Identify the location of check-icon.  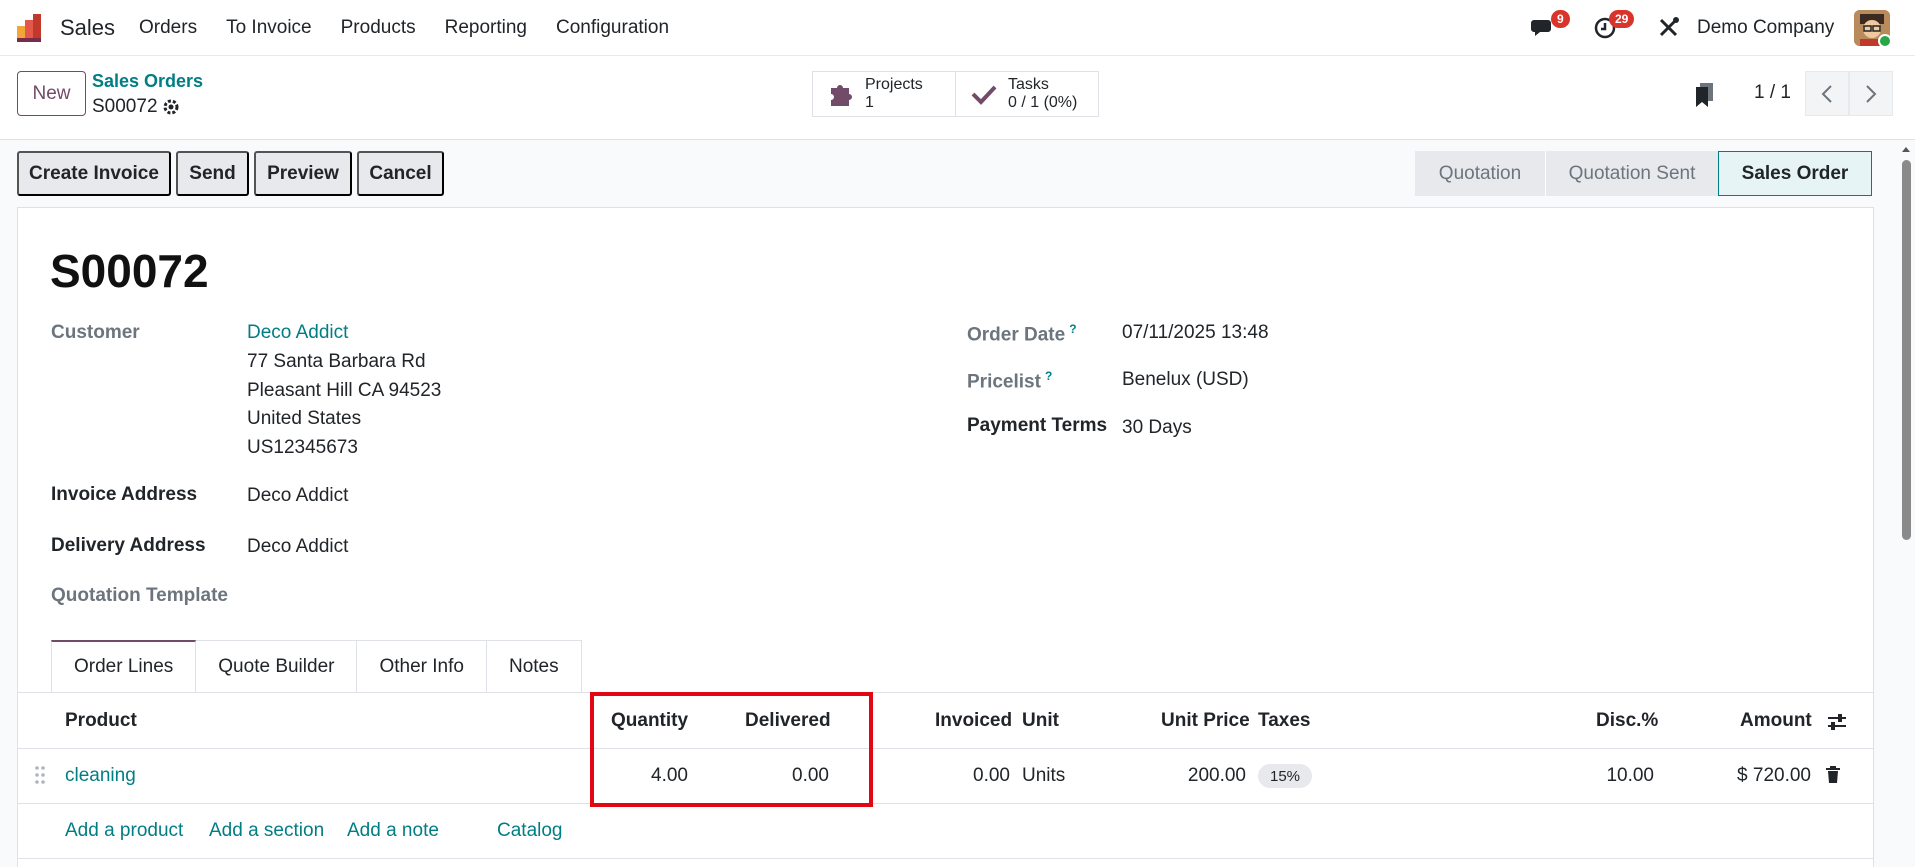
(984, 95).